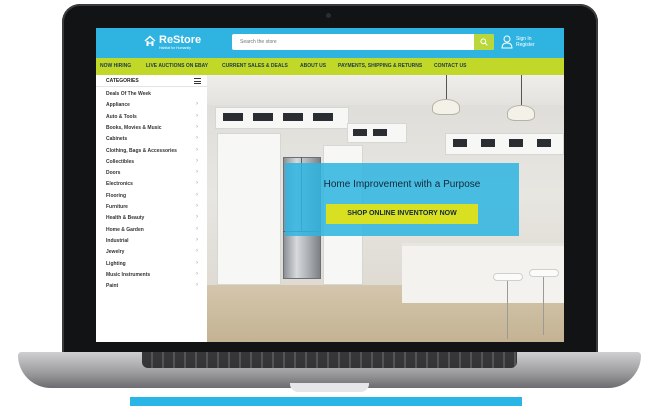  What do you see at coordinates (128, 94) in the screenshot?
I see `category-label: Deals Of The Week` at bounding box center [128, 94].